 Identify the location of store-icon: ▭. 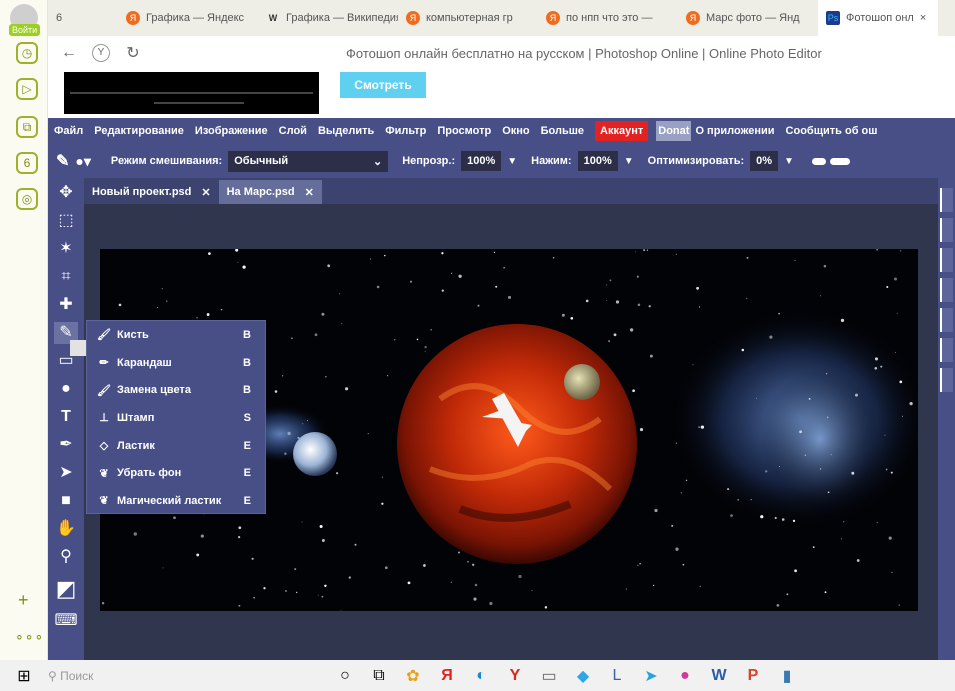
(549, 676).